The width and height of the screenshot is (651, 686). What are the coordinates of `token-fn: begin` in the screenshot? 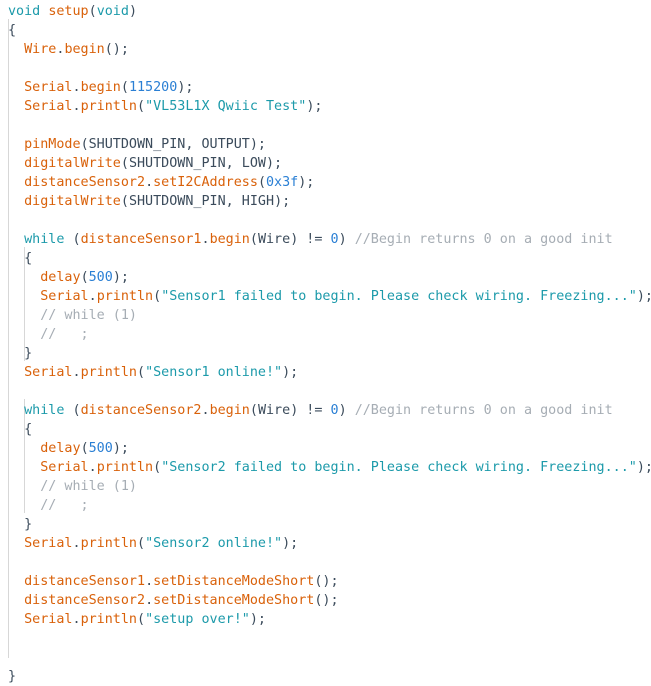 It's located at (229, 410).